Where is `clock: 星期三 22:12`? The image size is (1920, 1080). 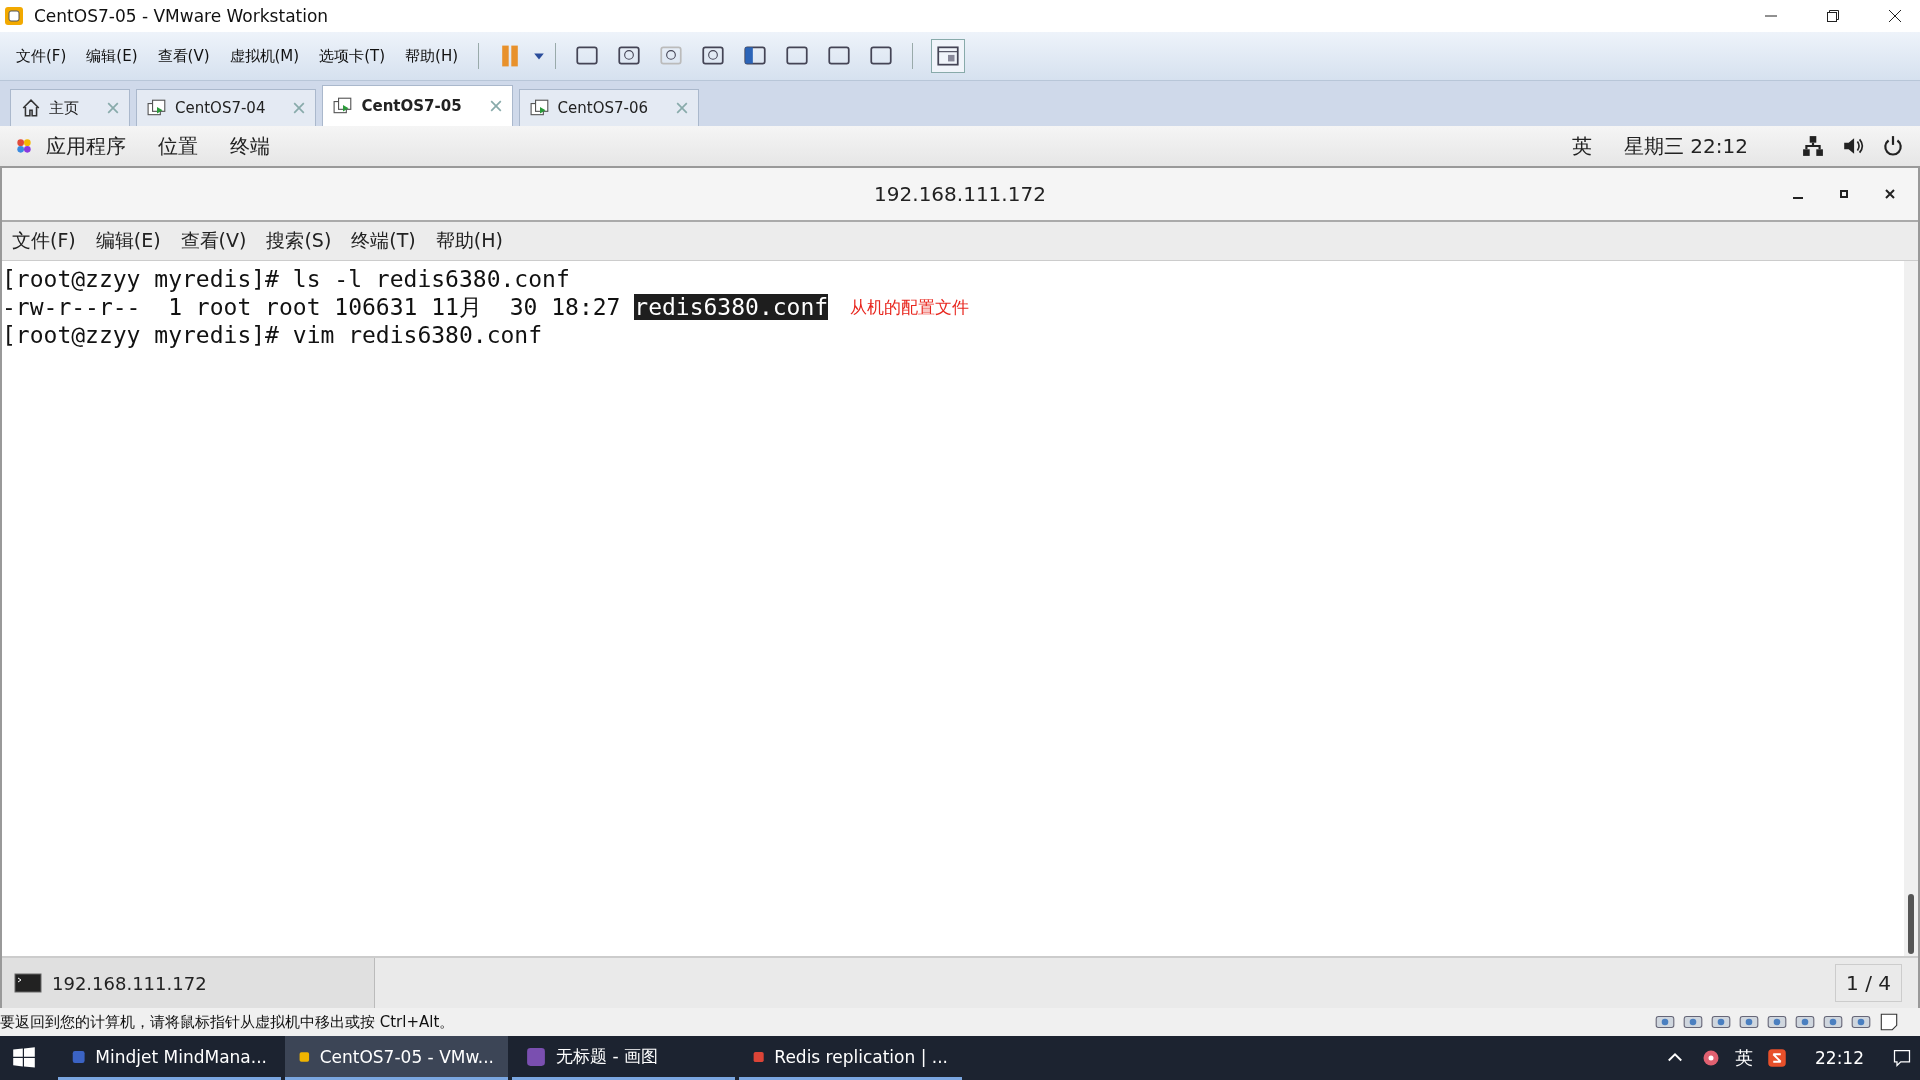
clock: 星期三 22:12 is located at coordinates (1686, 146).